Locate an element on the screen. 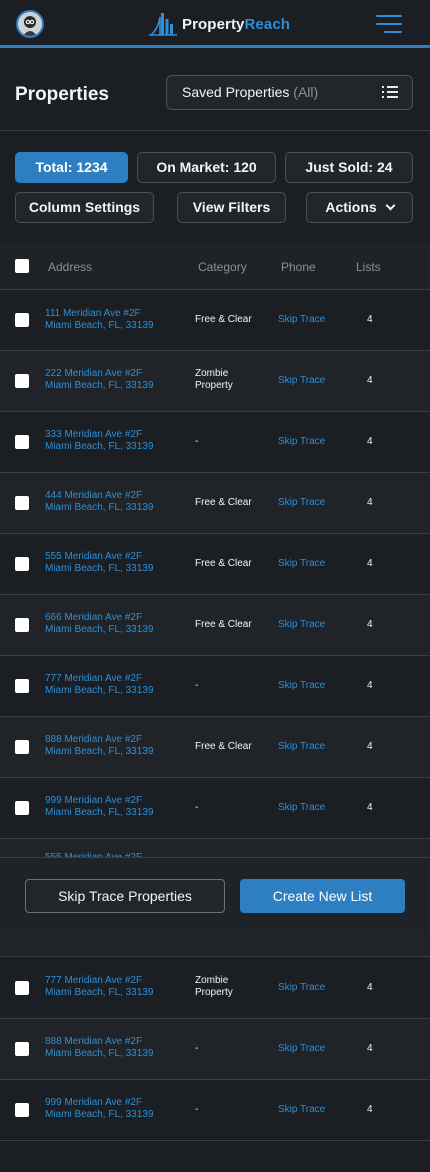  address-line1: 888 Meridian Ave #2F is located at coordinates (94, 739).